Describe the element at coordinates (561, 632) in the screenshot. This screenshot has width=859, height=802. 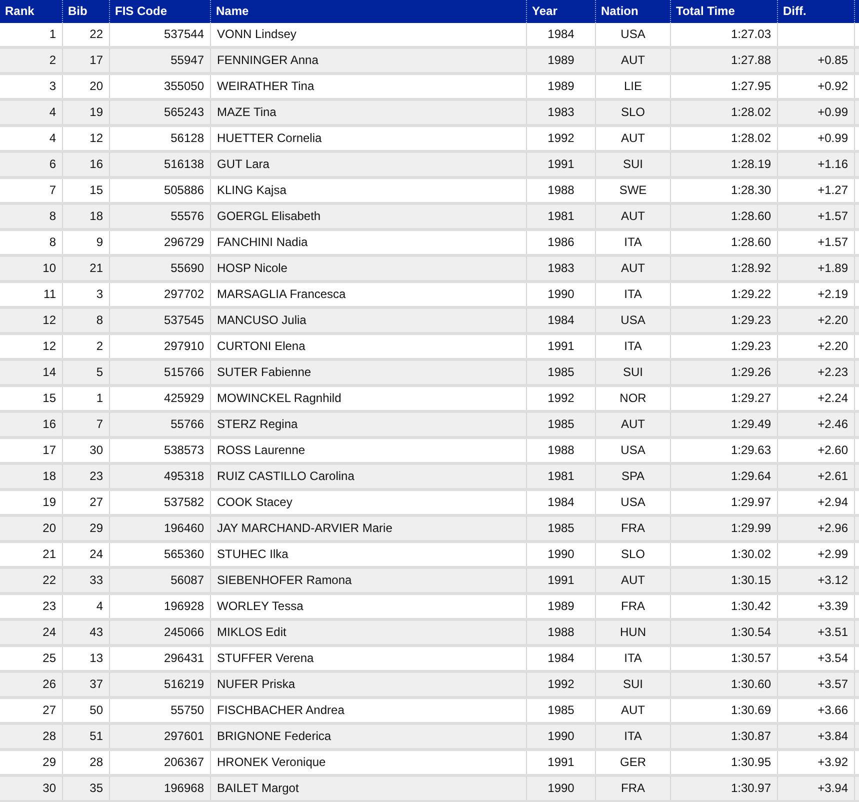
I see `table-cell: 1988` at that location.